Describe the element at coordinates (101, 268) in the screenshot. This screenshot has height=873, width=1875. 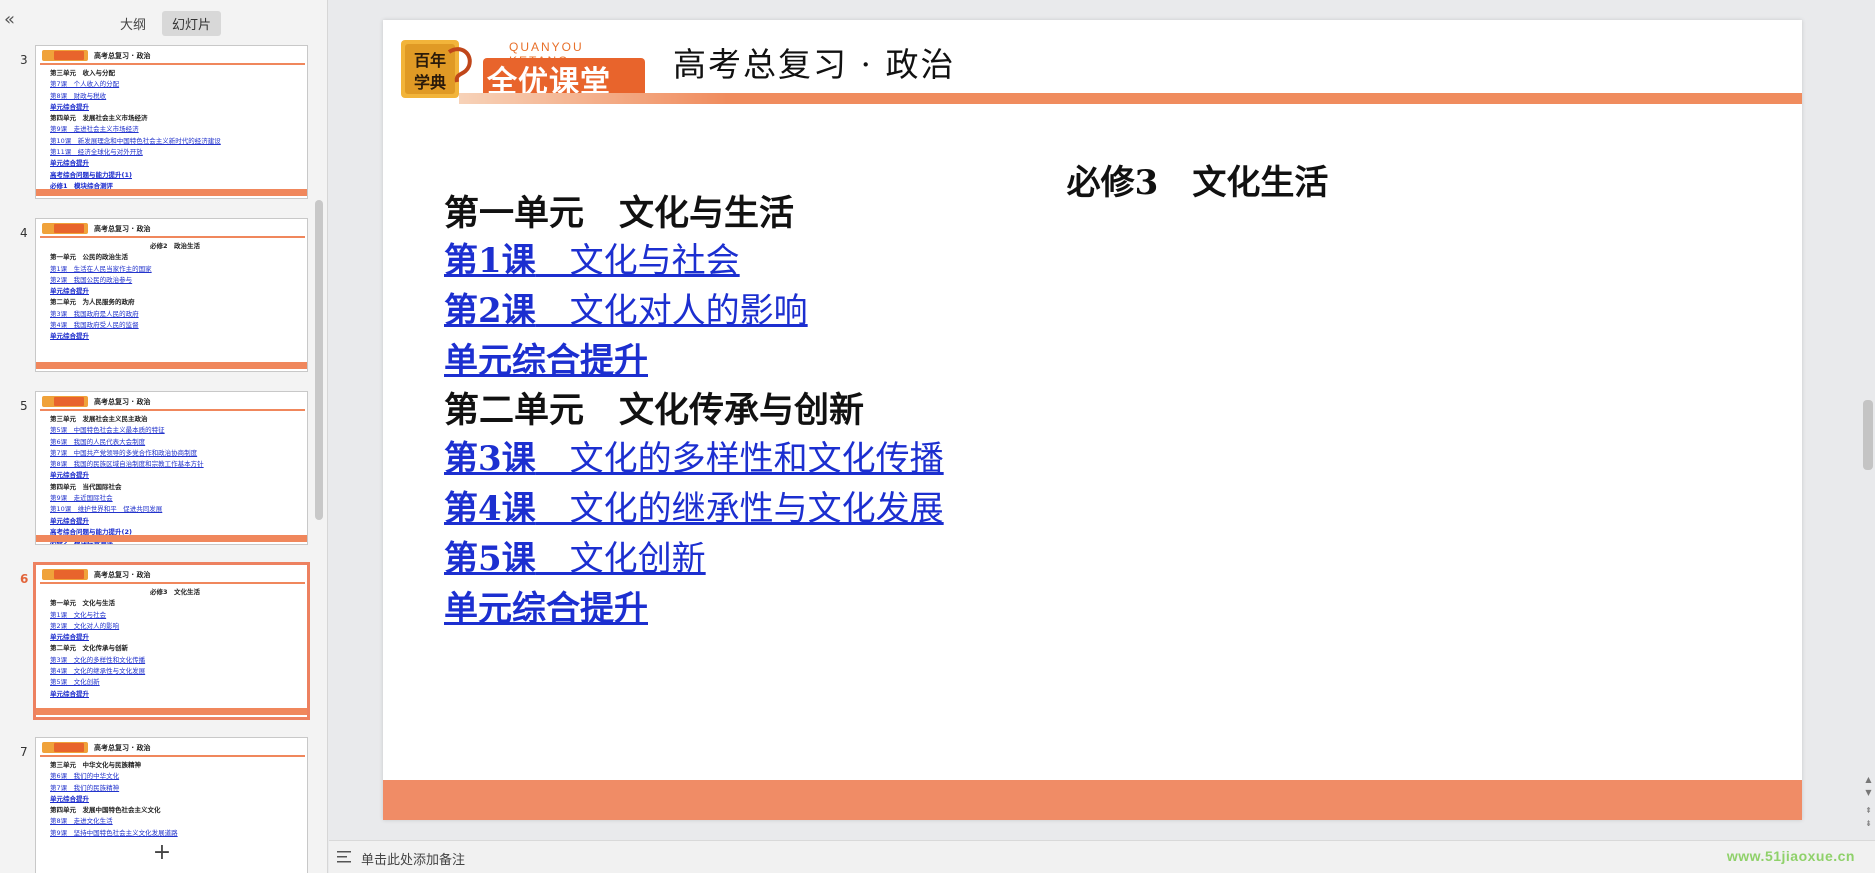
I see `thumbnail-line: 第1课 生活在人民当家作主的国家` at that location.